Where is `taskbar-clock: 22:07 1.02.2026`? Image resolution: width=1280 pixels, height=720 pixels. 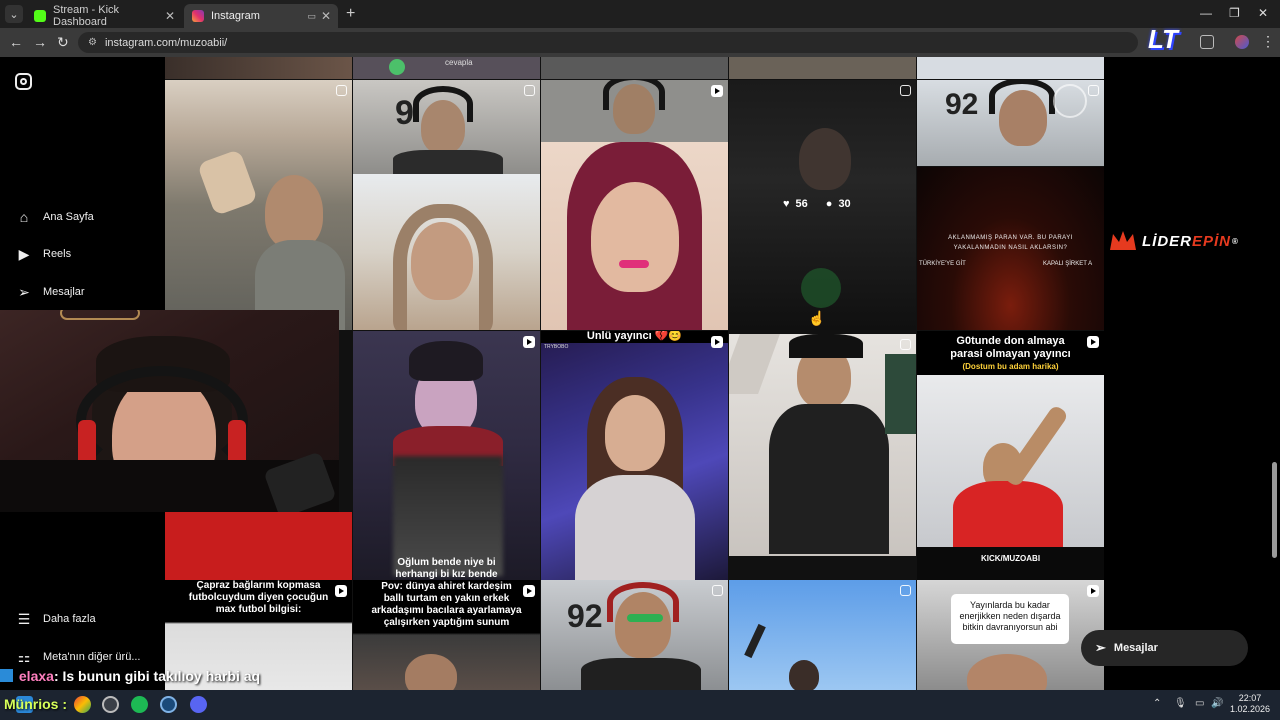
taskbar-clock: 22:07 1.02.2026 is located at coordinates (1250, 704).